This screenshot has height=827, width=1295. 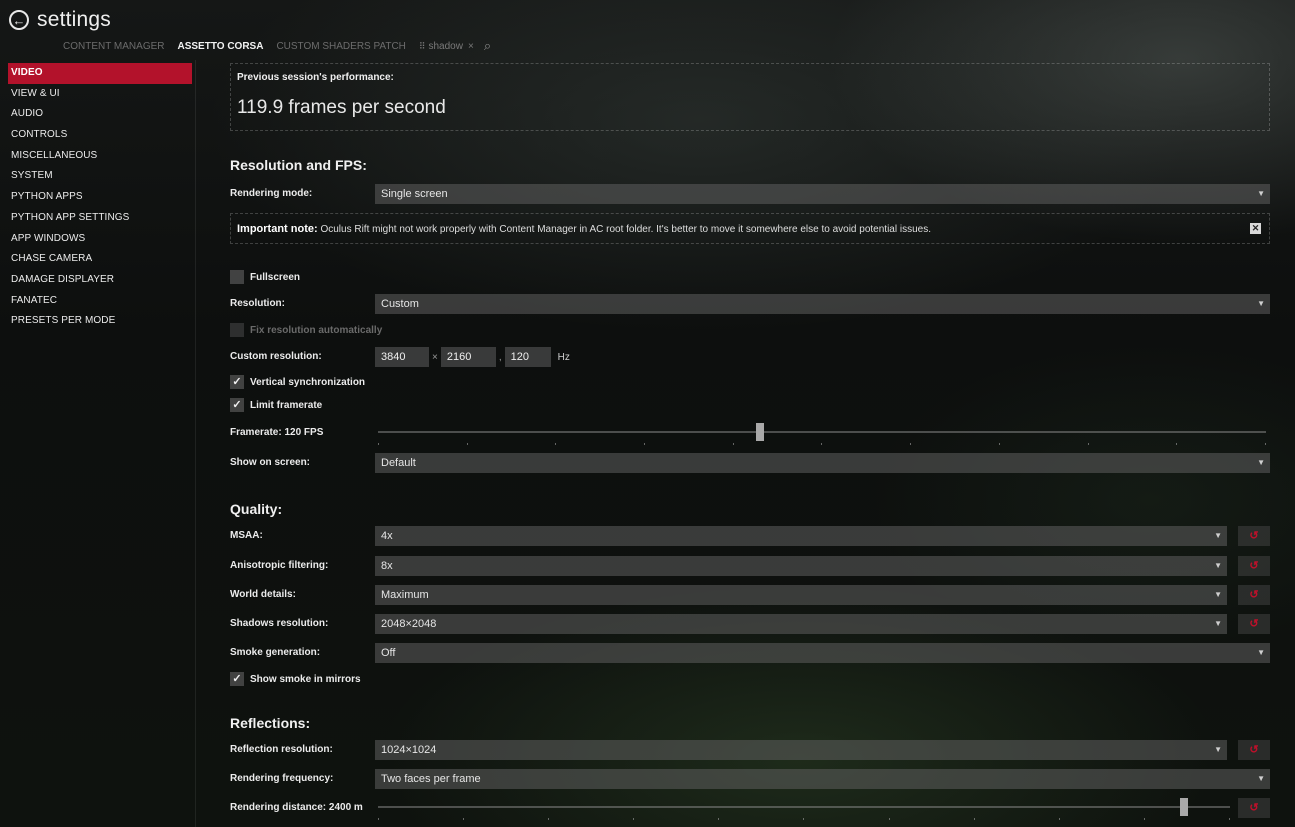 I want to click on reflection-resolution-select: 1024×1024 ▼, so click(x=801, y=750).